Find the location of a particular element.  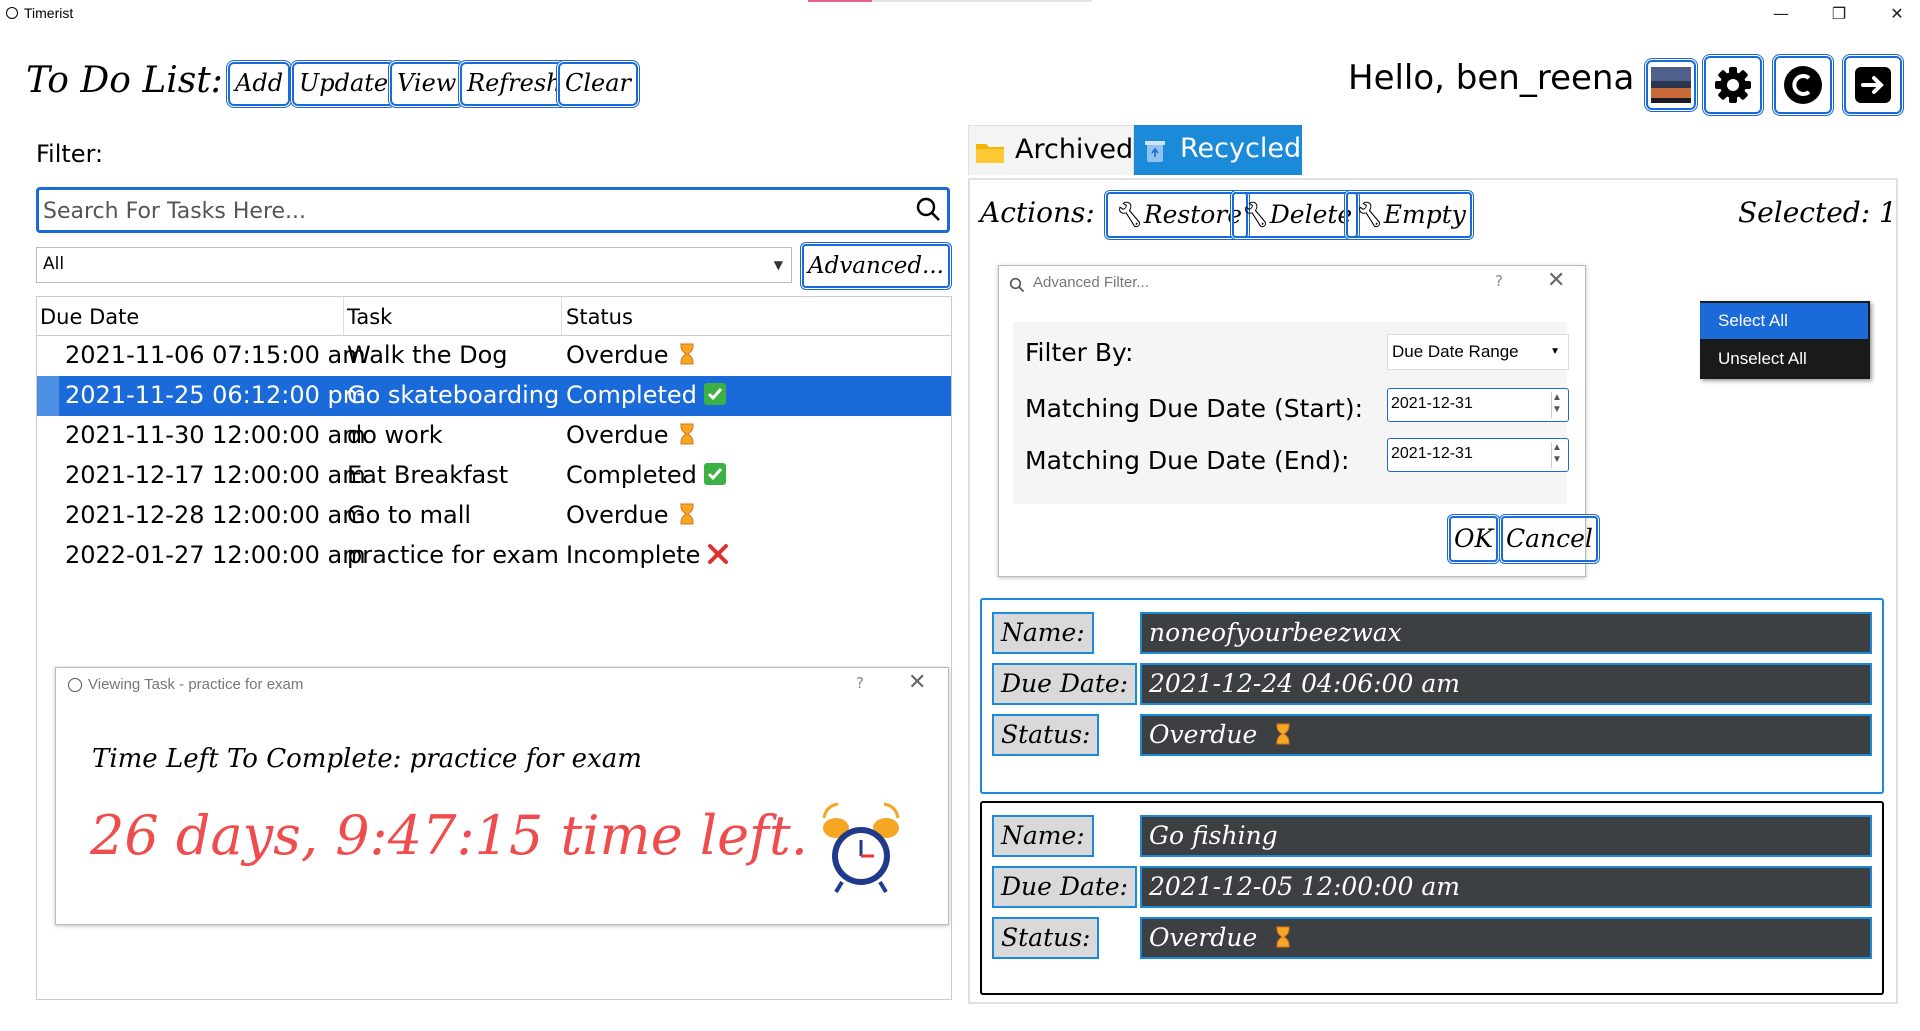

task-cell: do work is located at coordinates (395, 435).